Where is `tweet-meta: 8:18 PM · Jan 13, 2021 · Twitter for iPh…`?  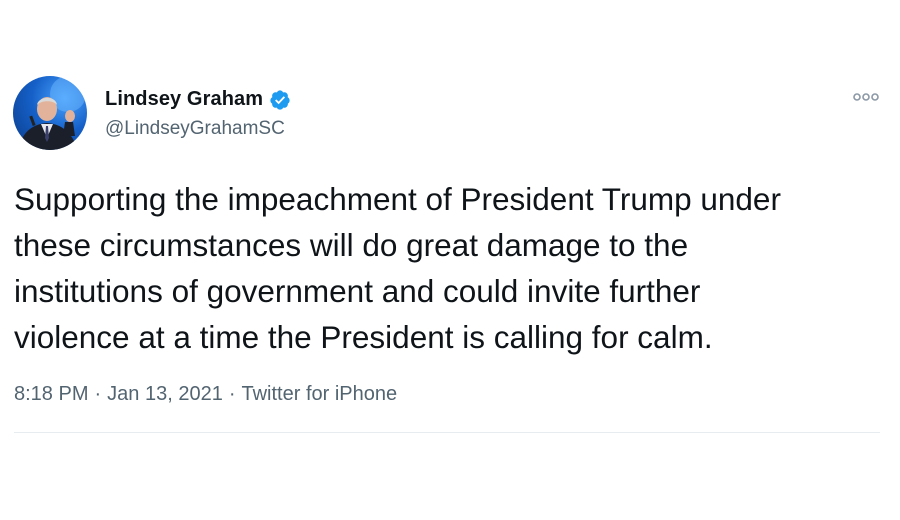 tweet-meta: 8:18 PM · Jan 13, 2021 · Twitter for iPh… is located at coordinates (205, 394).